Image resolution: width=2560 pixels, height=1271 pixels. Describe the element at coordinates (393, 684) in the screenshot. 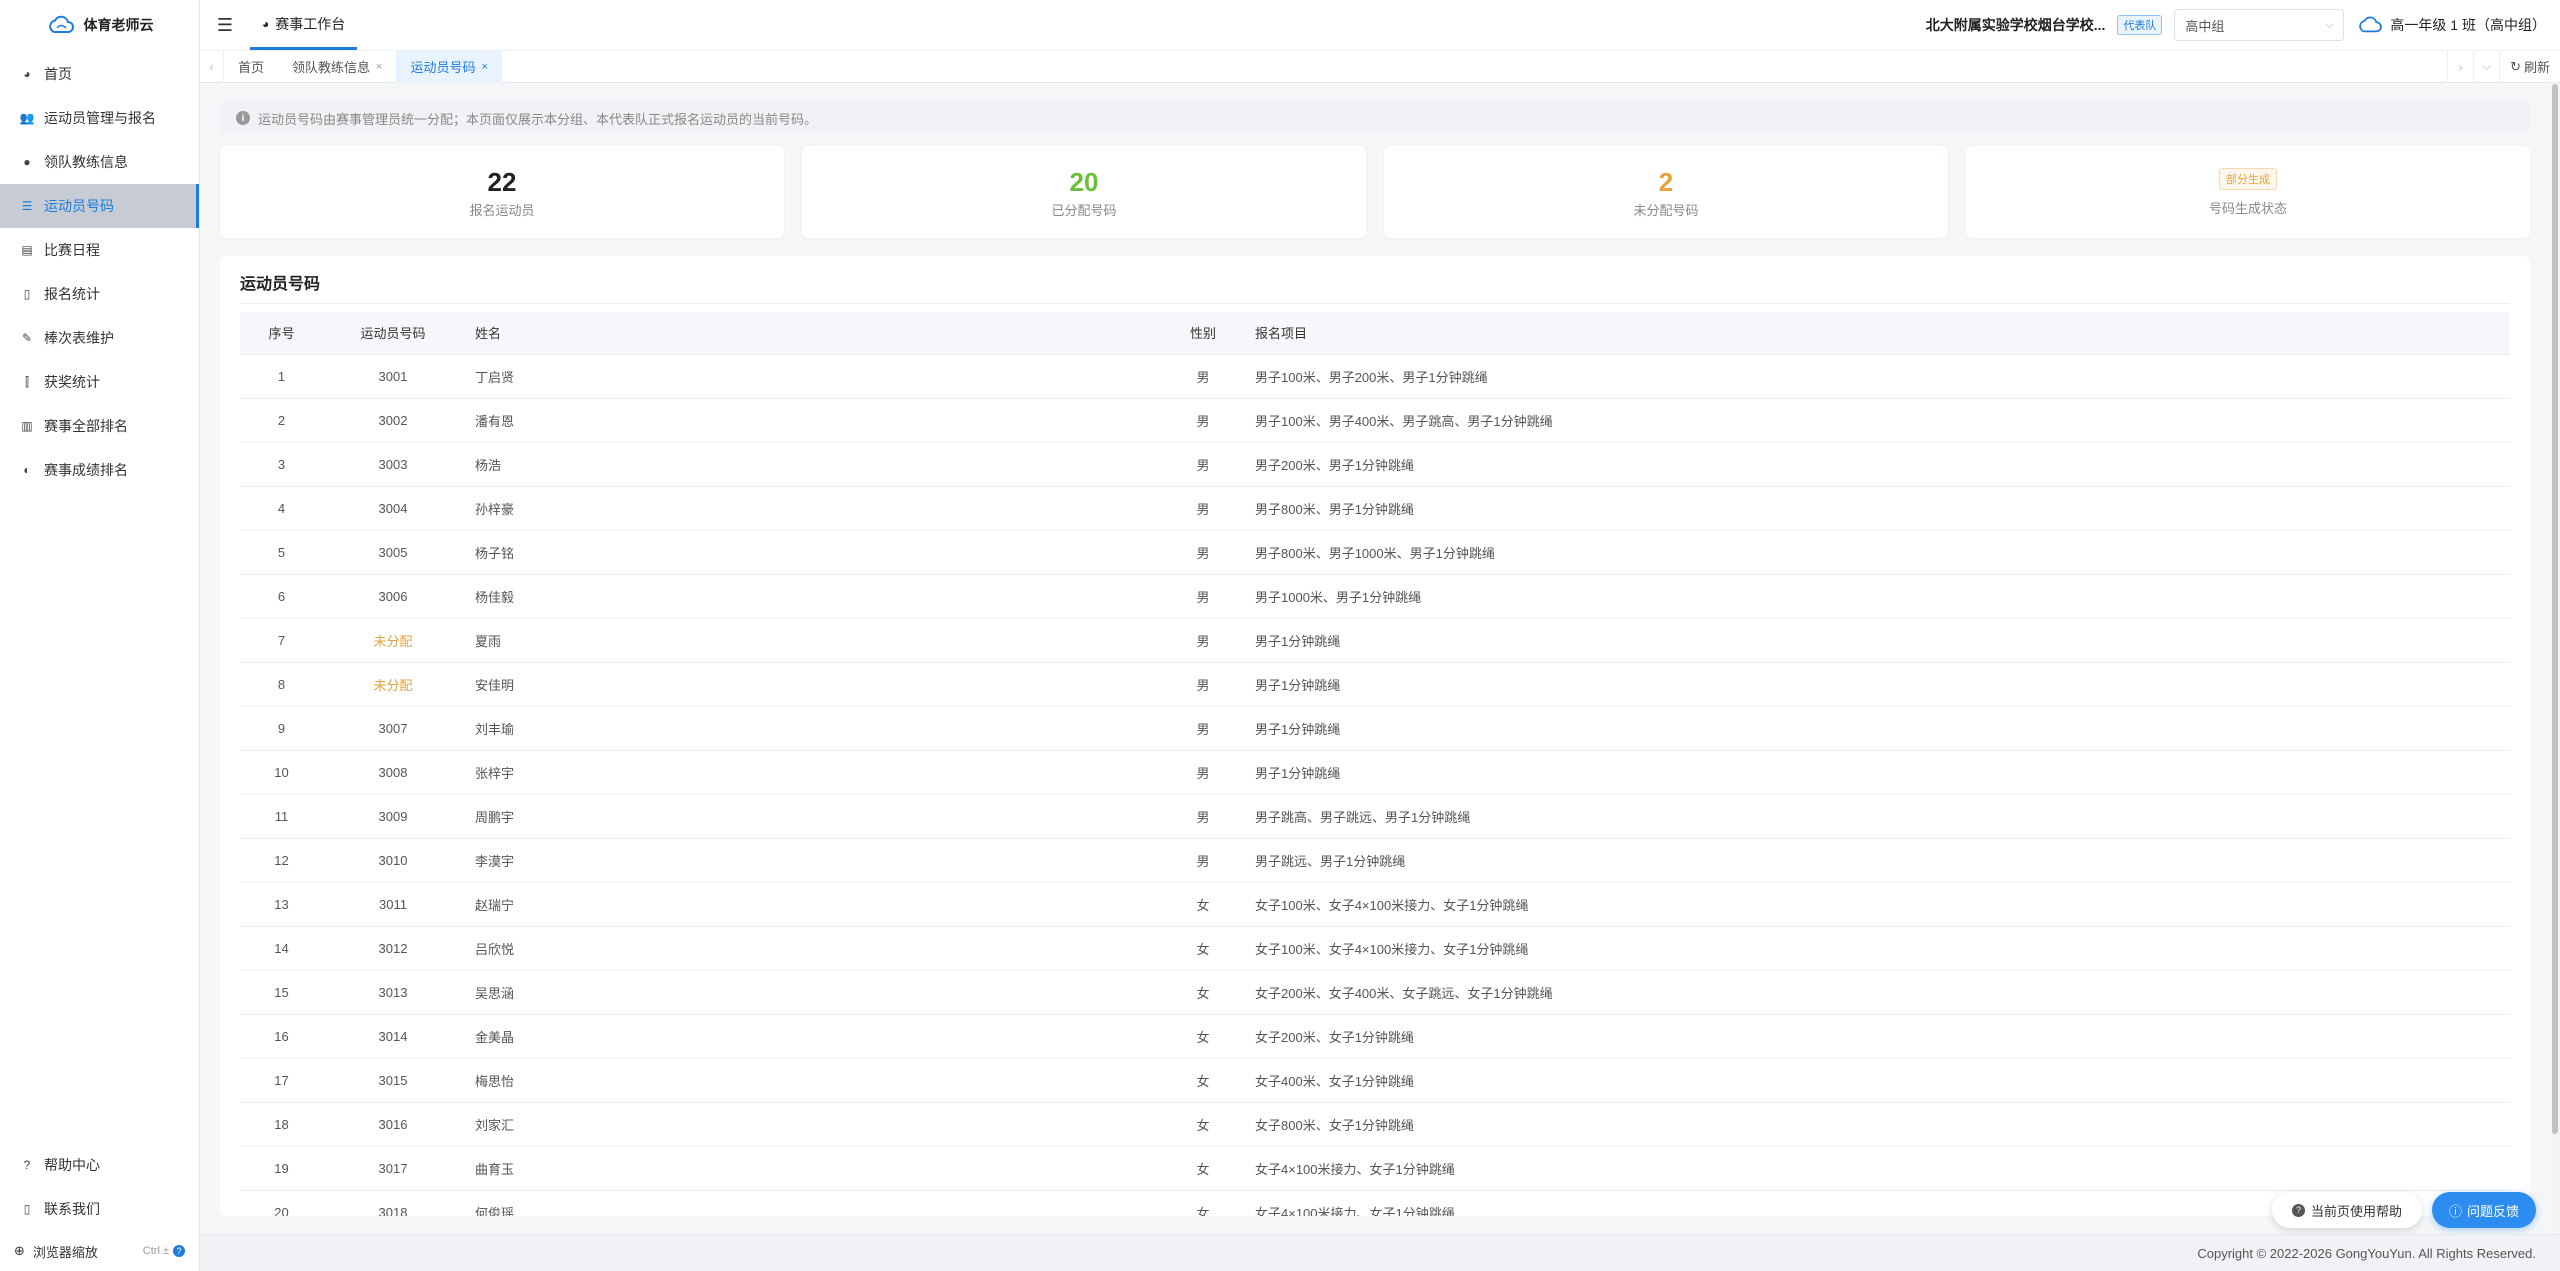

I see `athlete-number: 未分配` at that location.